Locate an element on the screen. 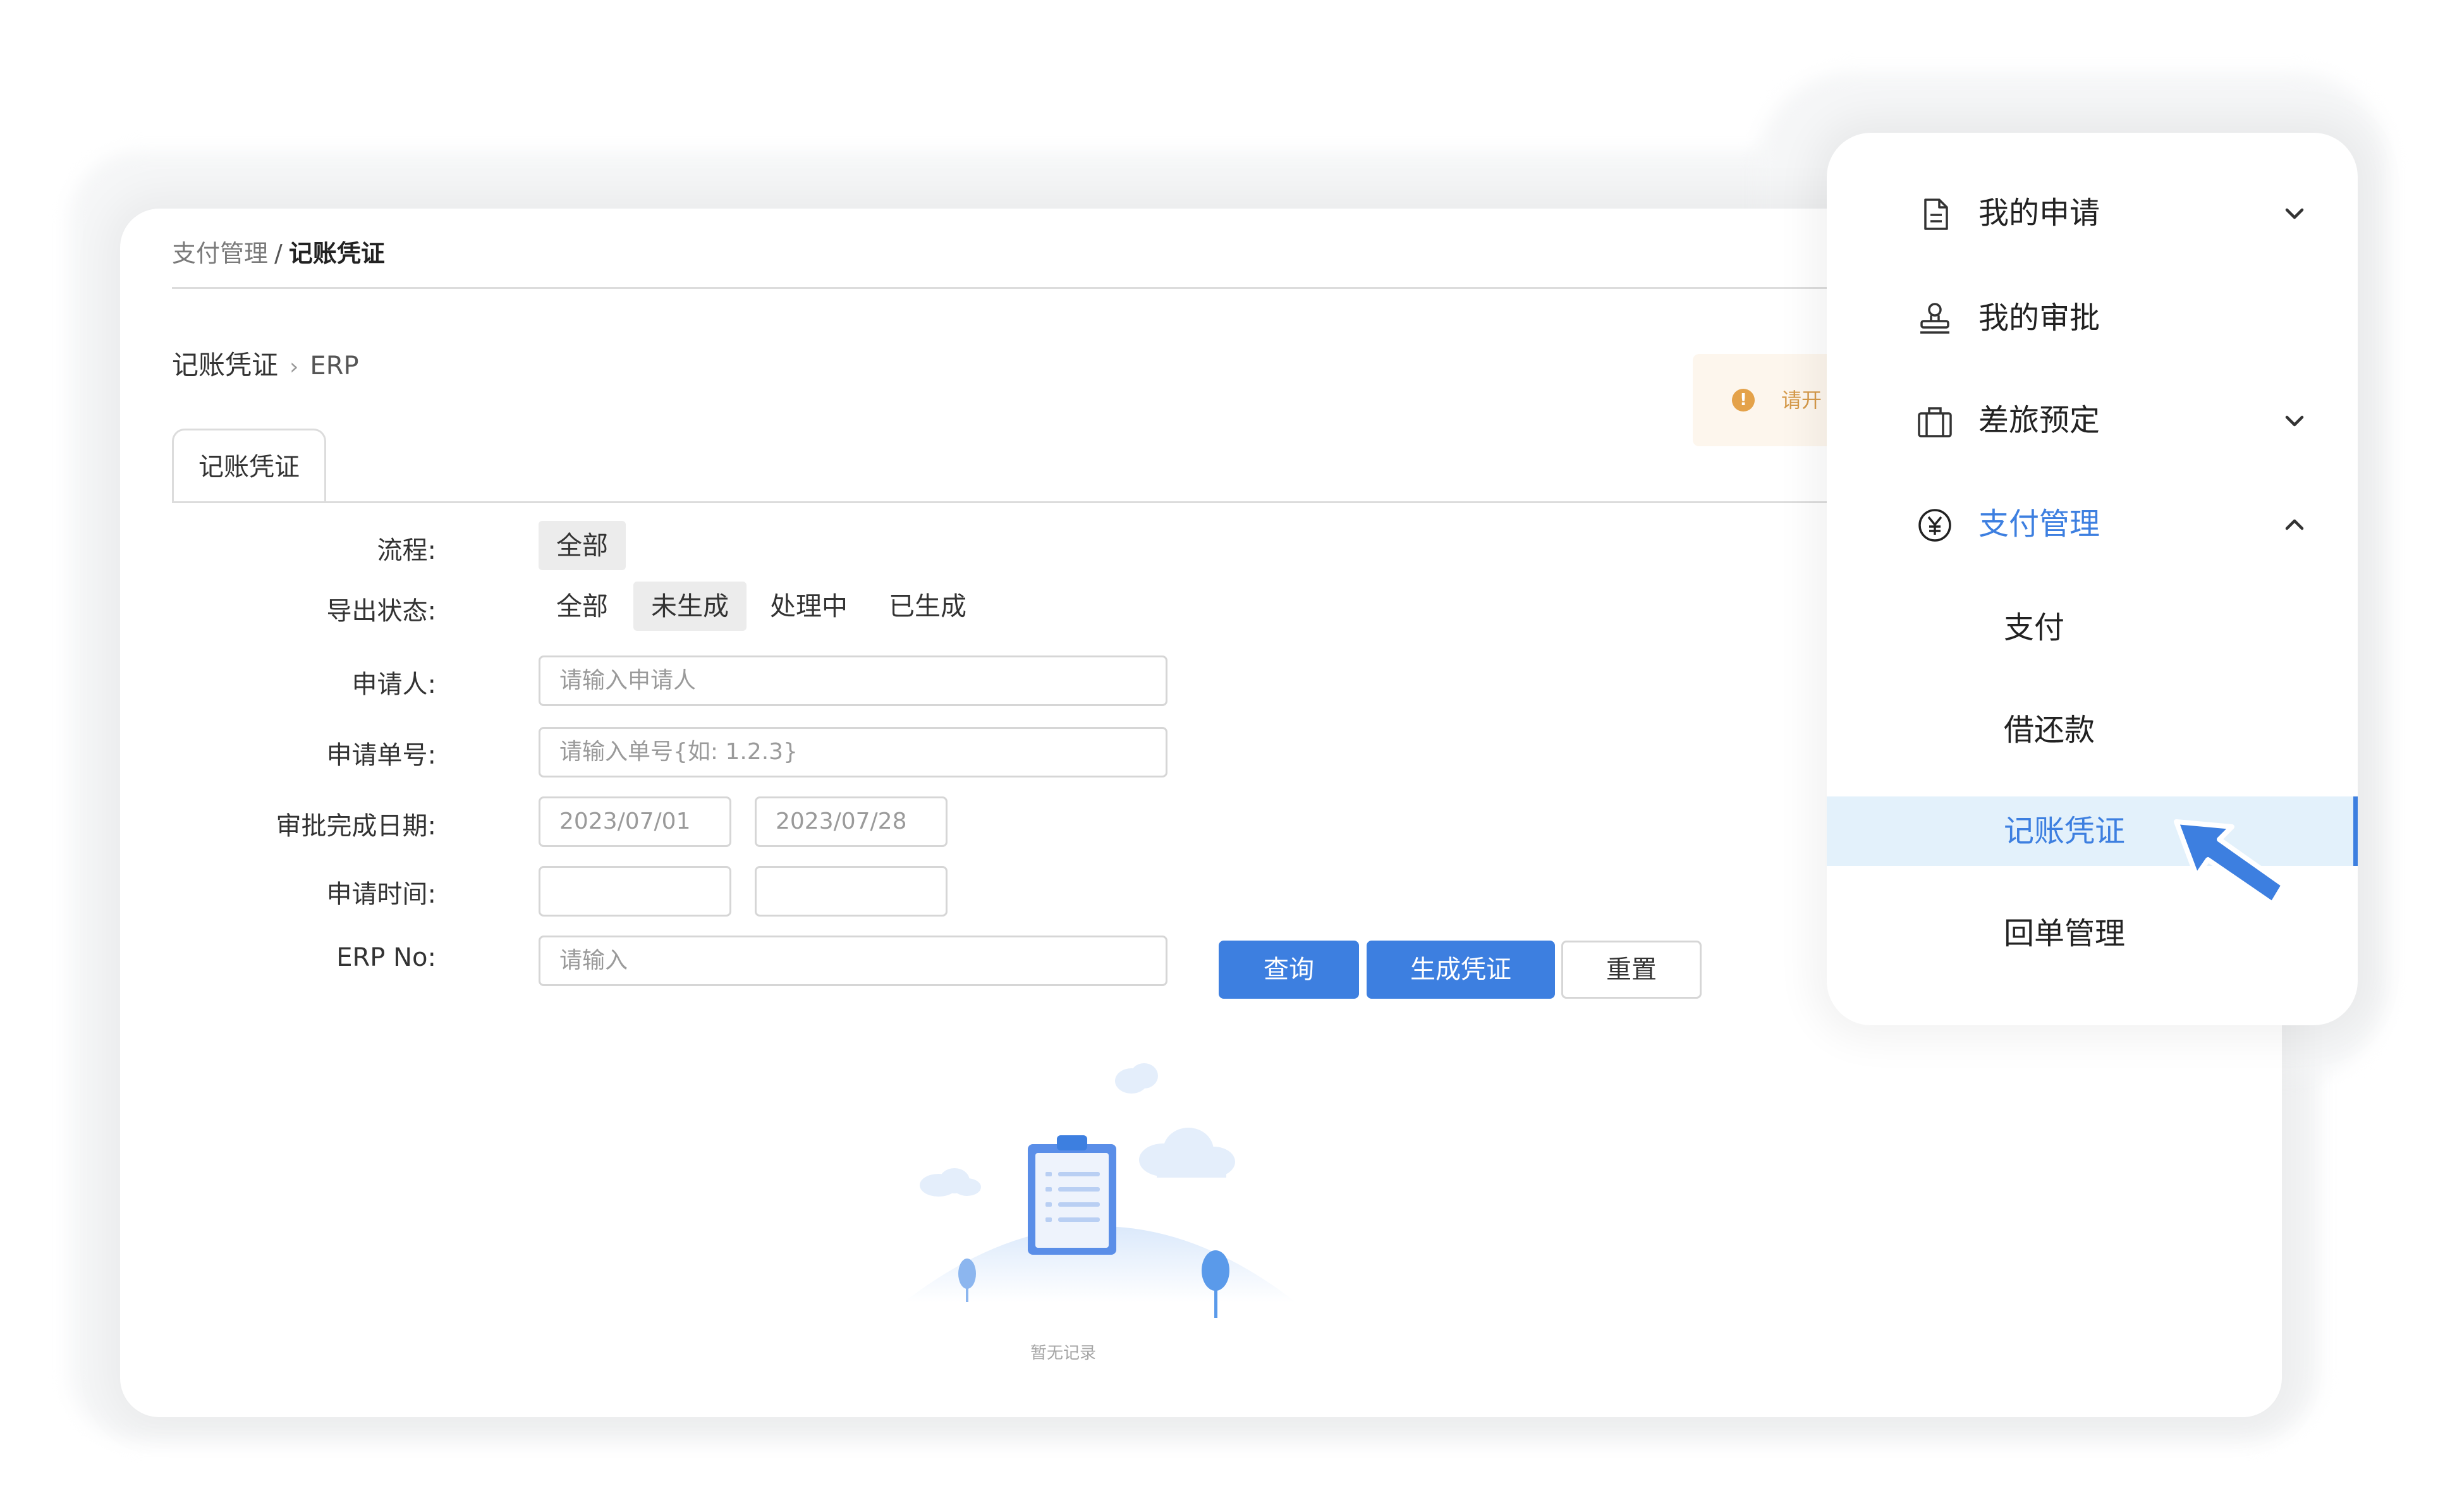  empty-state-illustration is located at coordinates (1100, 1190).